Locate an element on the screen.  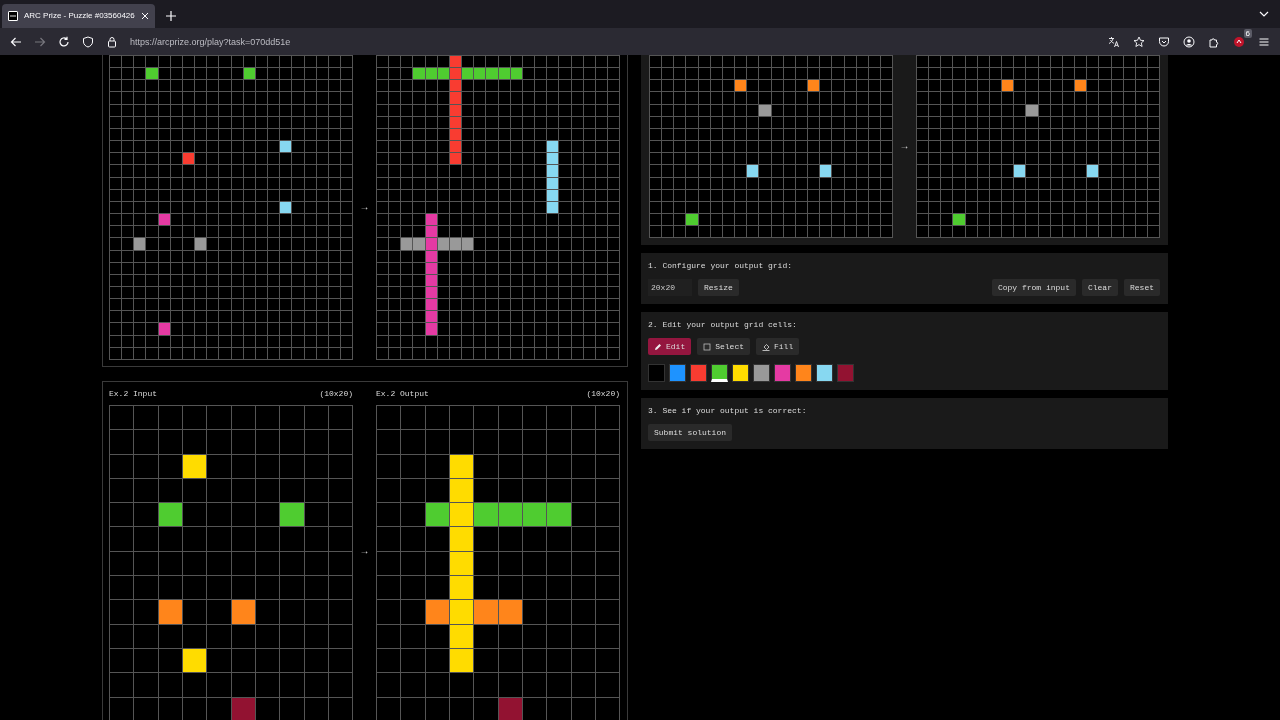
action-button: Clear is located at coordinates (1099, 288).